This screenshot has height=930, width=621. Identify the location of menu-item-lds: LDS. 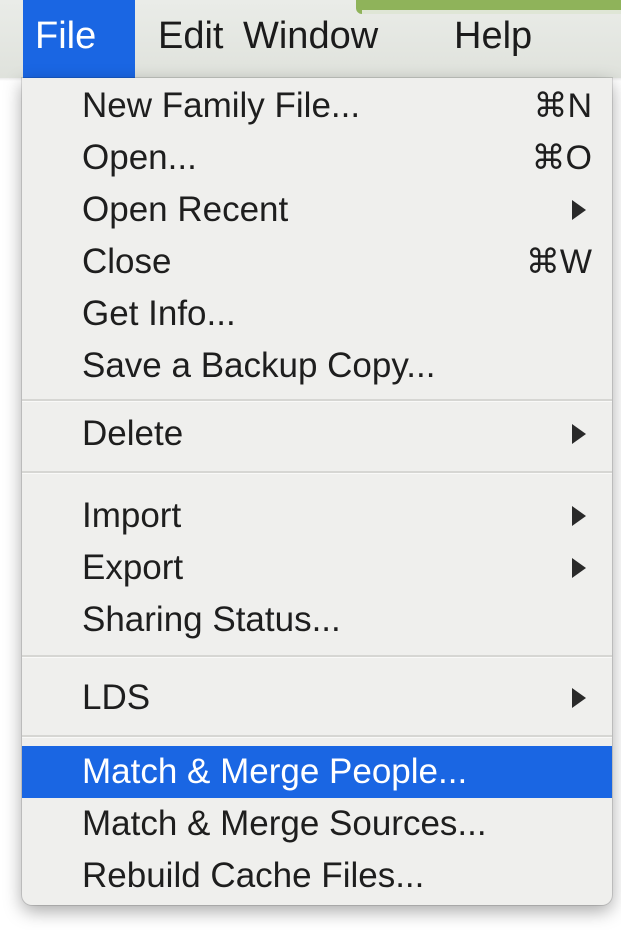
(317, 698).